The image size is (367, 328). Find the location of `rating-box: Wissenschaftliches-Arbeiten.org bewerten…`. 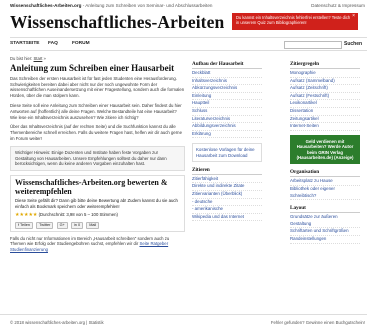

rating-box: Wissenschaftliches-Arbeiten.org bewerten… is located at coordinates (97, 203).